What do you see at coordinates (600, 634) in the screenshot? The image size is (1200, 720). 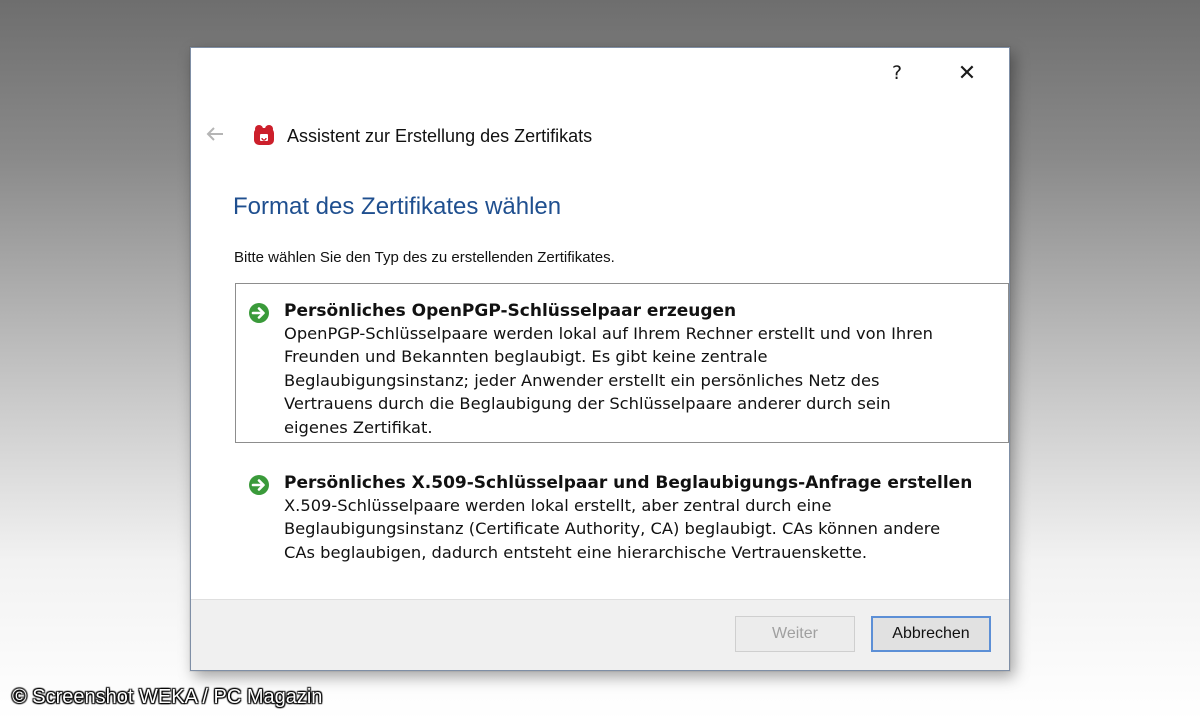 I see `dialog-footer: Weiter Abbrechen` at bounding box center [600, 634].